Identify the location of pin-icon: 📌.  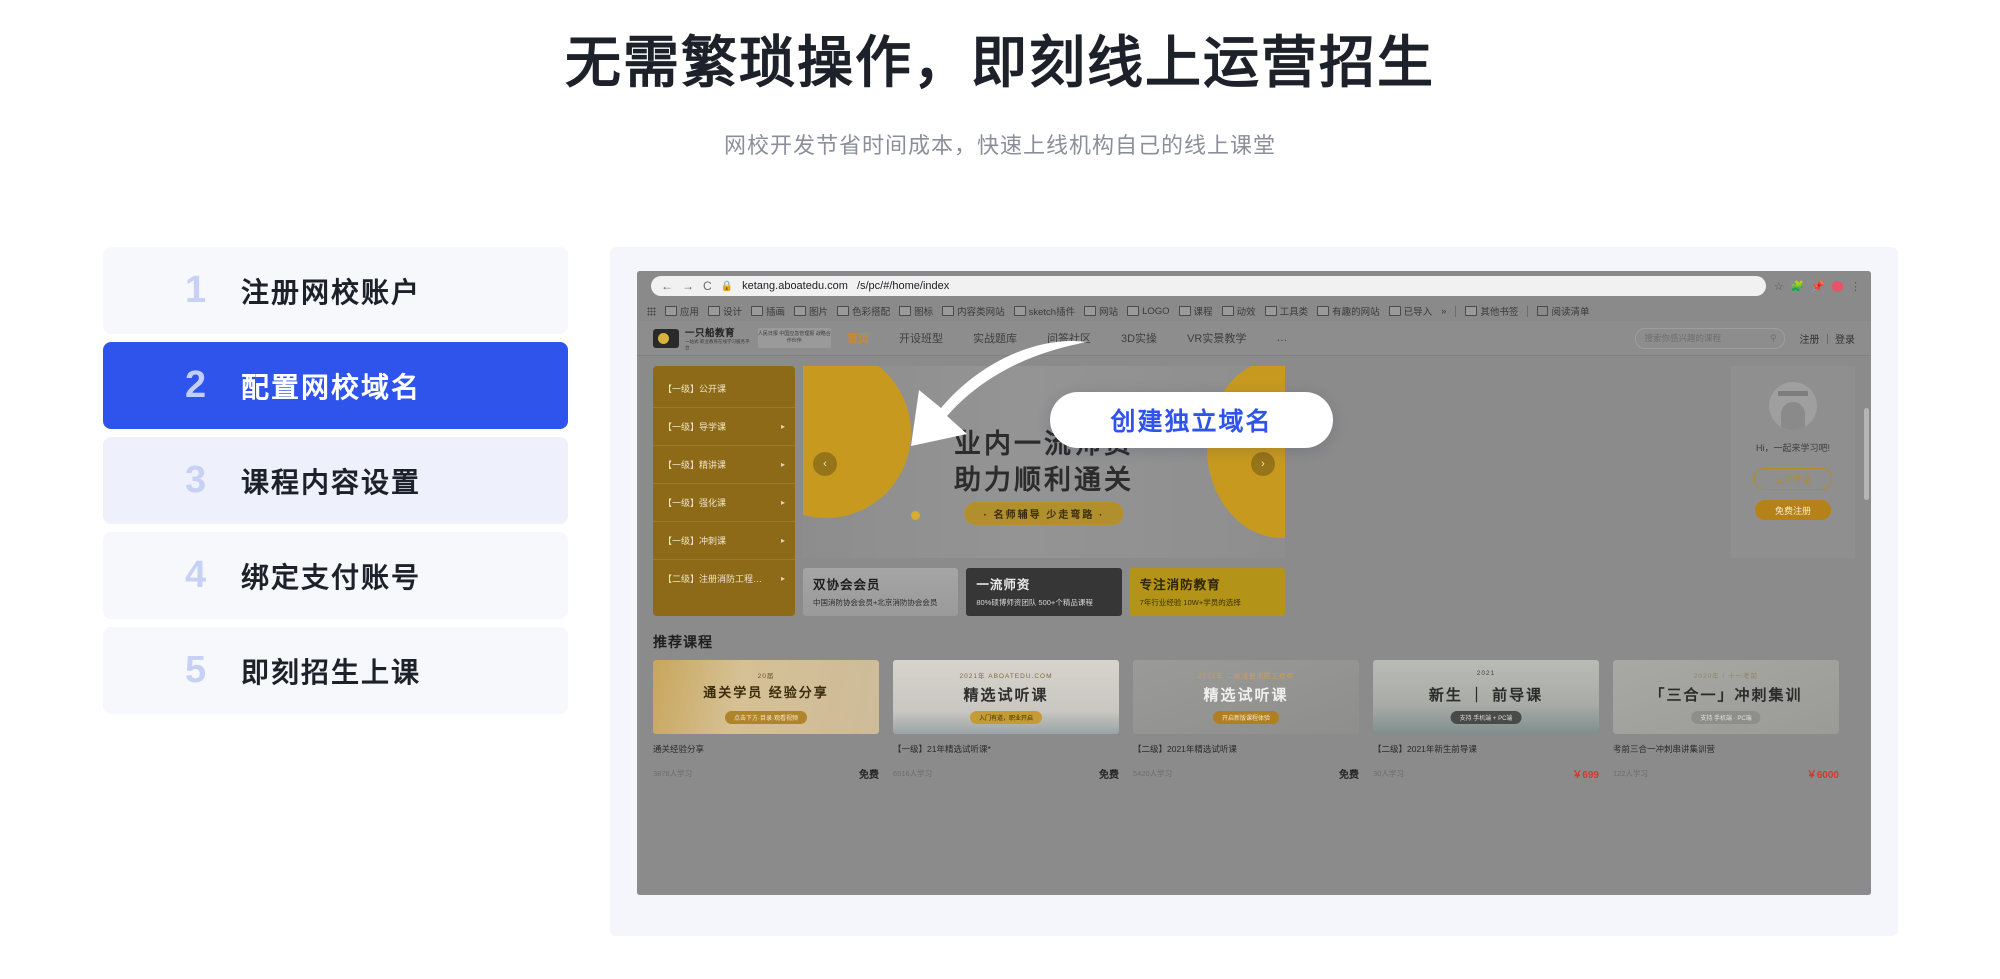
(1818, 286).